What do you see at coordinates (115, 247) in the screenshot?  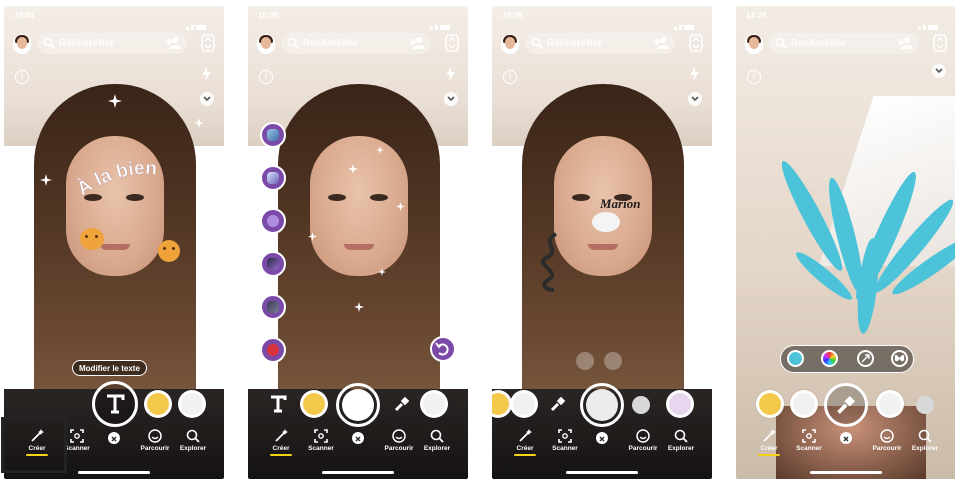 I see `mouth` at bounding box center [115, 247].